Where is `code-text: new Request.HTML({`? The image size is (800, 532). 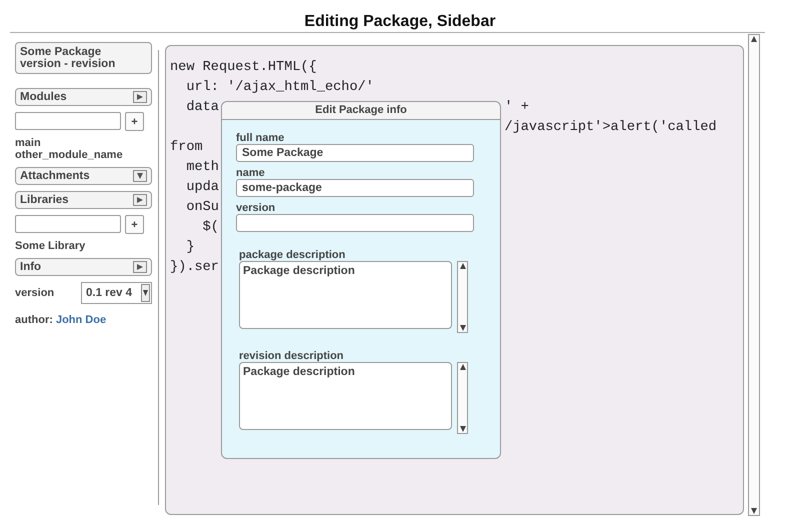 code-text: new Request.HTML({ is located at coordinates (243, 67).